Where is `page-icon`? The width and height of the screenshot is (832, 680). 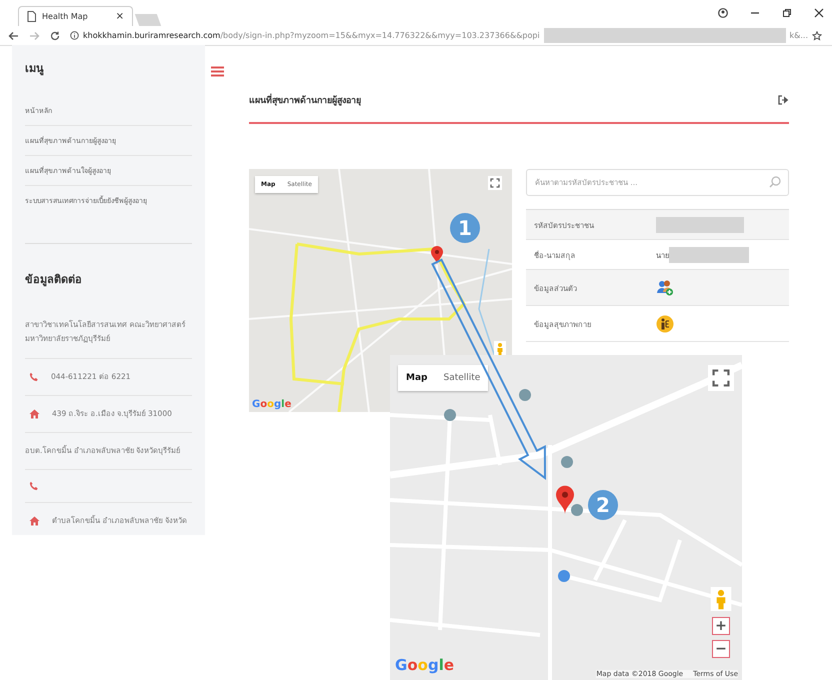
page-icon is located at coordinates (31, 16).